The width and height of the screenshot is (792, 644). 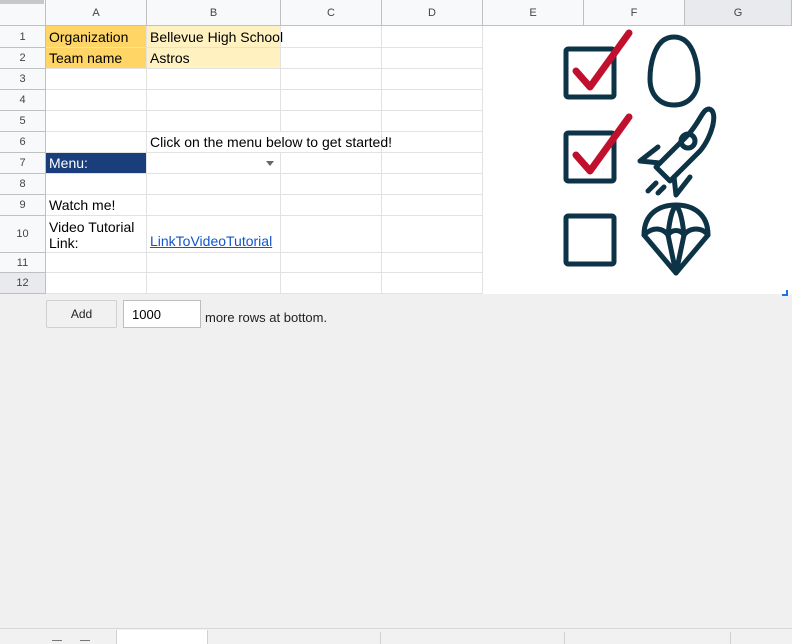 I want to click on cell-d12, so click(x=432, y=283).